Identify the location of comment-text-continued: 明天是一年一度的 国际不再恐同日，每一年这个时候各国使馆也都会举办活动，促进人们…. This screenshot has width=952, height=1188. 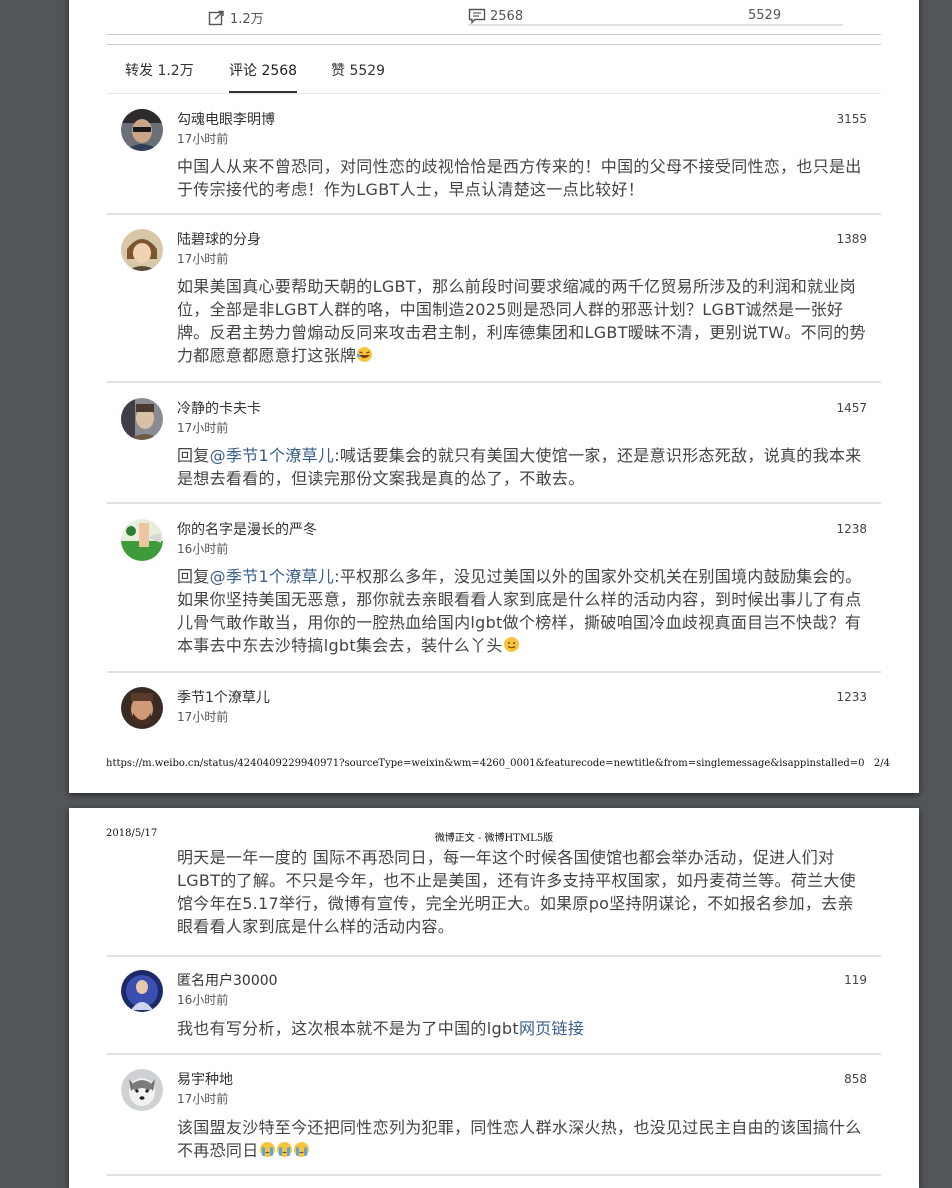
(516, 892).